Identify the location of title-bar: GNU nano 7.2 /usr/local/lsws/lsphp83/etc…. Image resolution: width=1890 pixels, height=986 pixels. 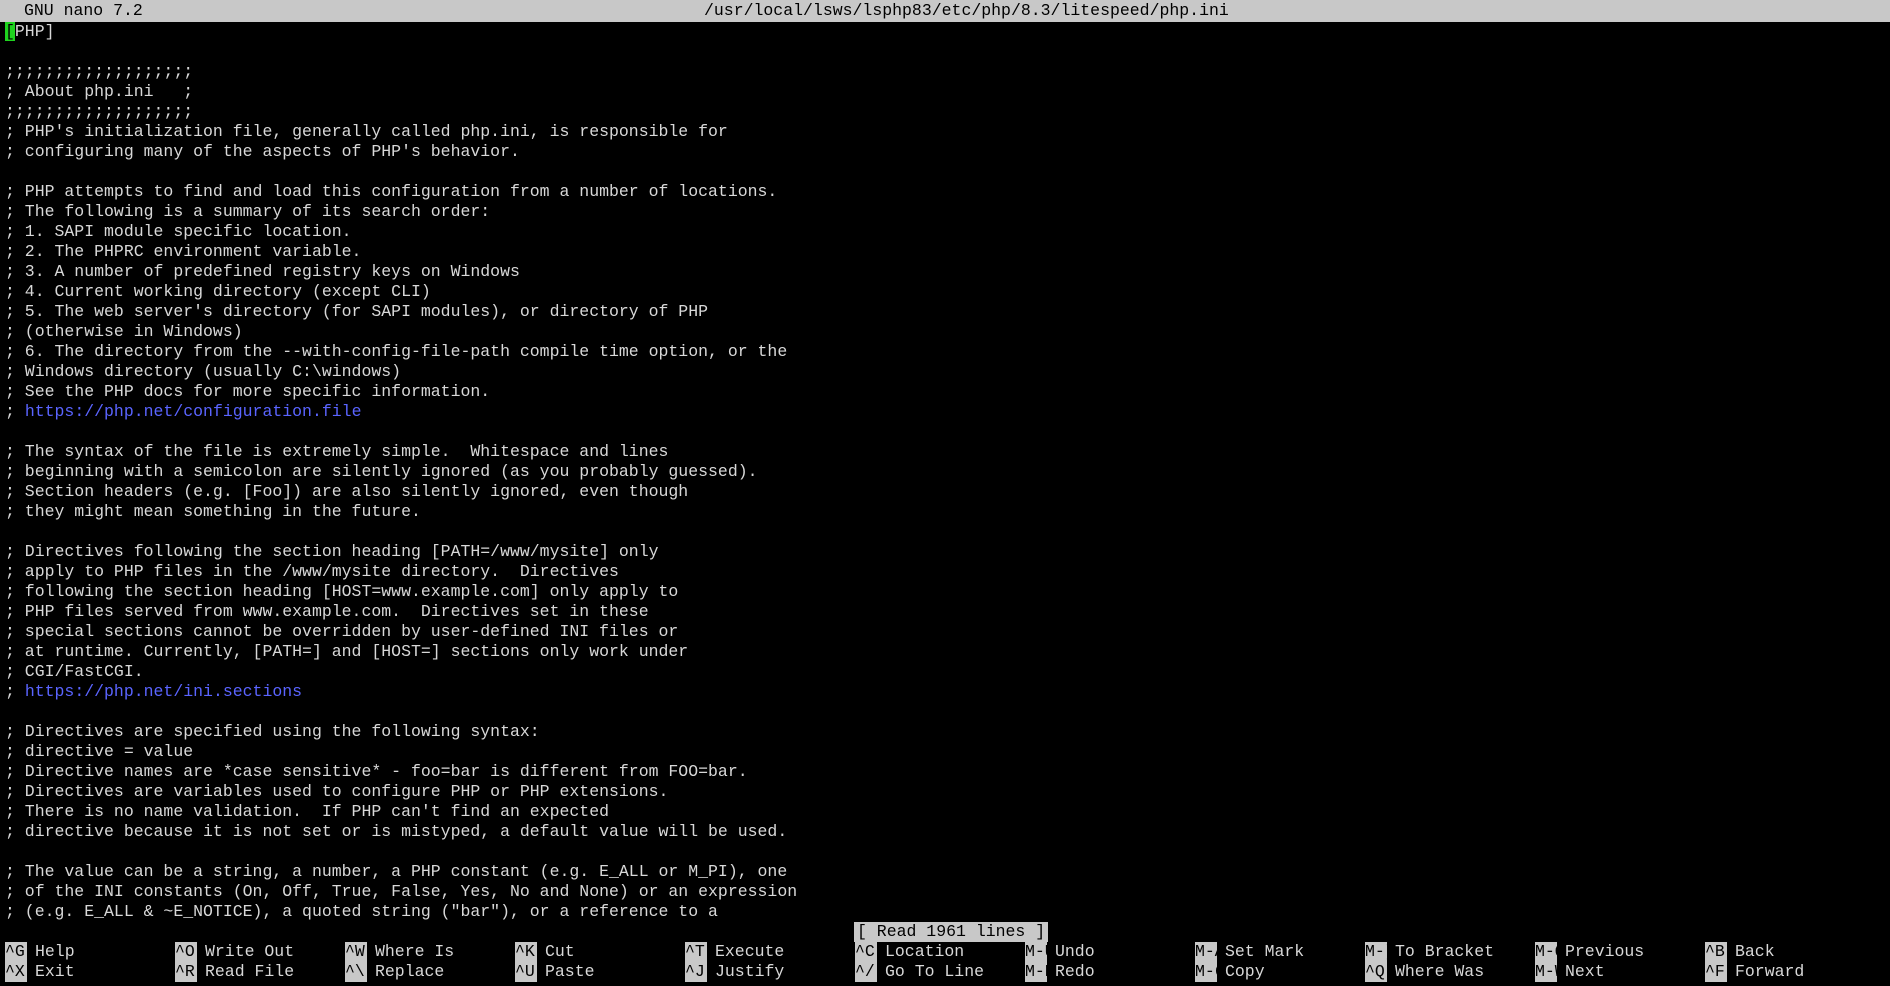
(945, 11).